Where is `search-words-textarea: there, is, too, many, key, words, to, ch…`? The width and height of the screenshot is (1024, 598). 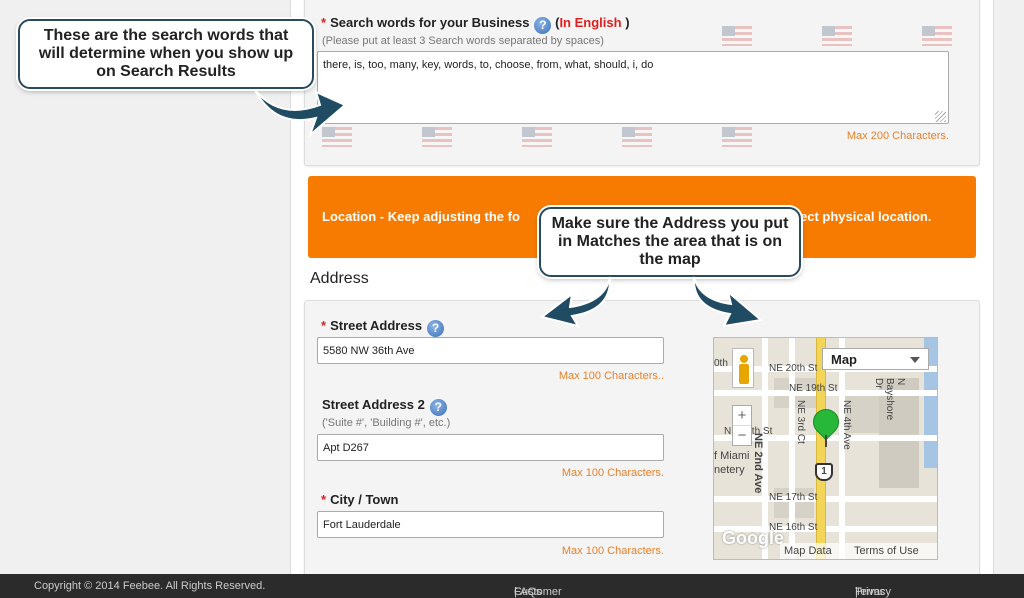
search-words-textarea: there, is, too, many, key, words, to, ch… is located at coordinates (633, 87).